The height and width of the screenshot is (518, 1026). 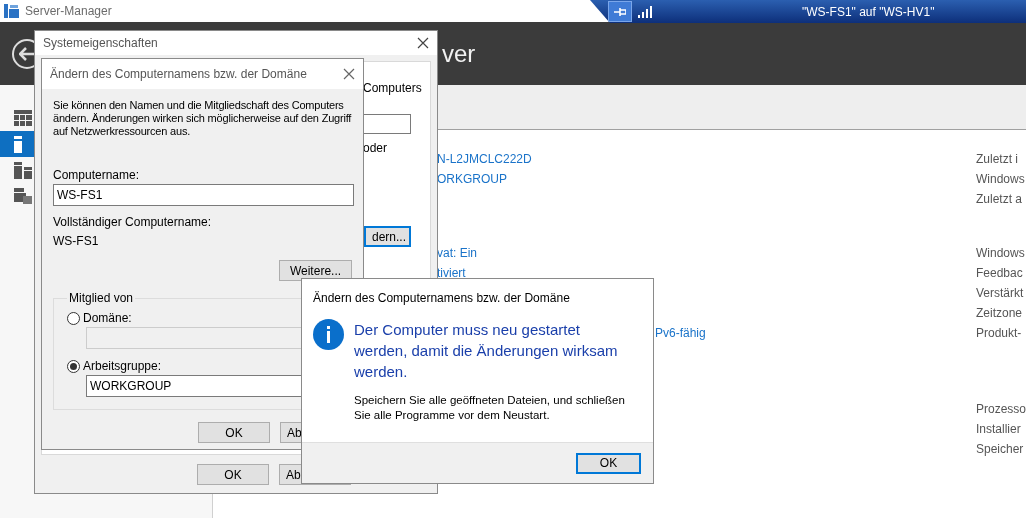 What do you see at coordinates (999, 273) in the screenshot?
I see `property-label: Feedbac` at bounding box center [999, 273].